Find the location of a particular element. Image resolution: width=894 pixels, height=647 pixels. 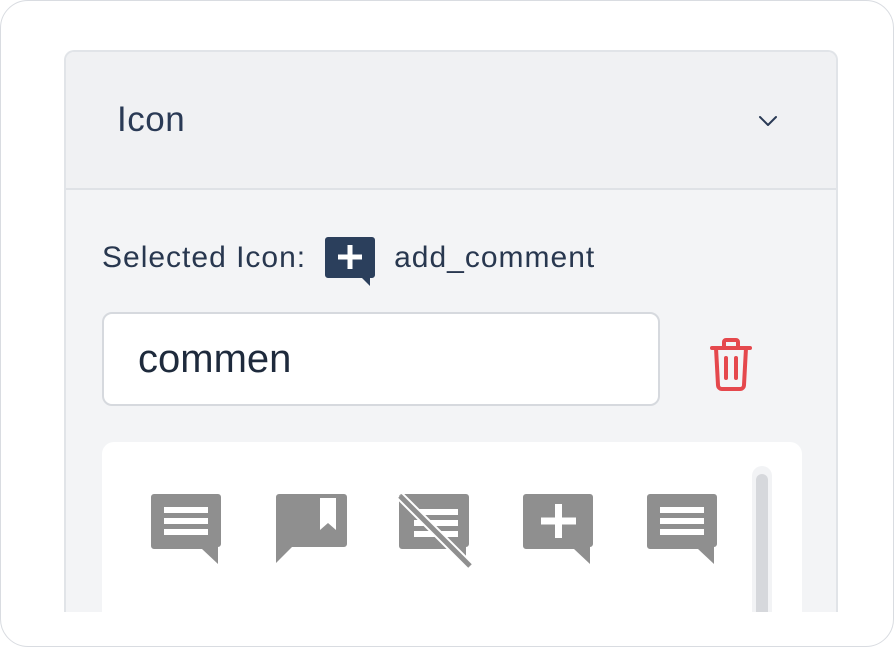

chevron-down-icon is located at coordinates (768, 121).